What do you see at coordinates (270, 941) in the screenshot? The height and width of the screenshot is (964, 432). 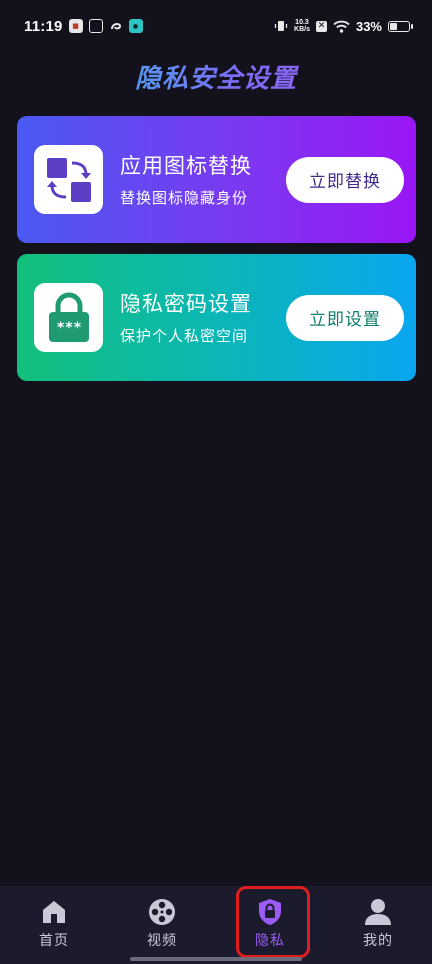 I see `tab-privacy-label: 隐私` at bounding box center [270, 941].